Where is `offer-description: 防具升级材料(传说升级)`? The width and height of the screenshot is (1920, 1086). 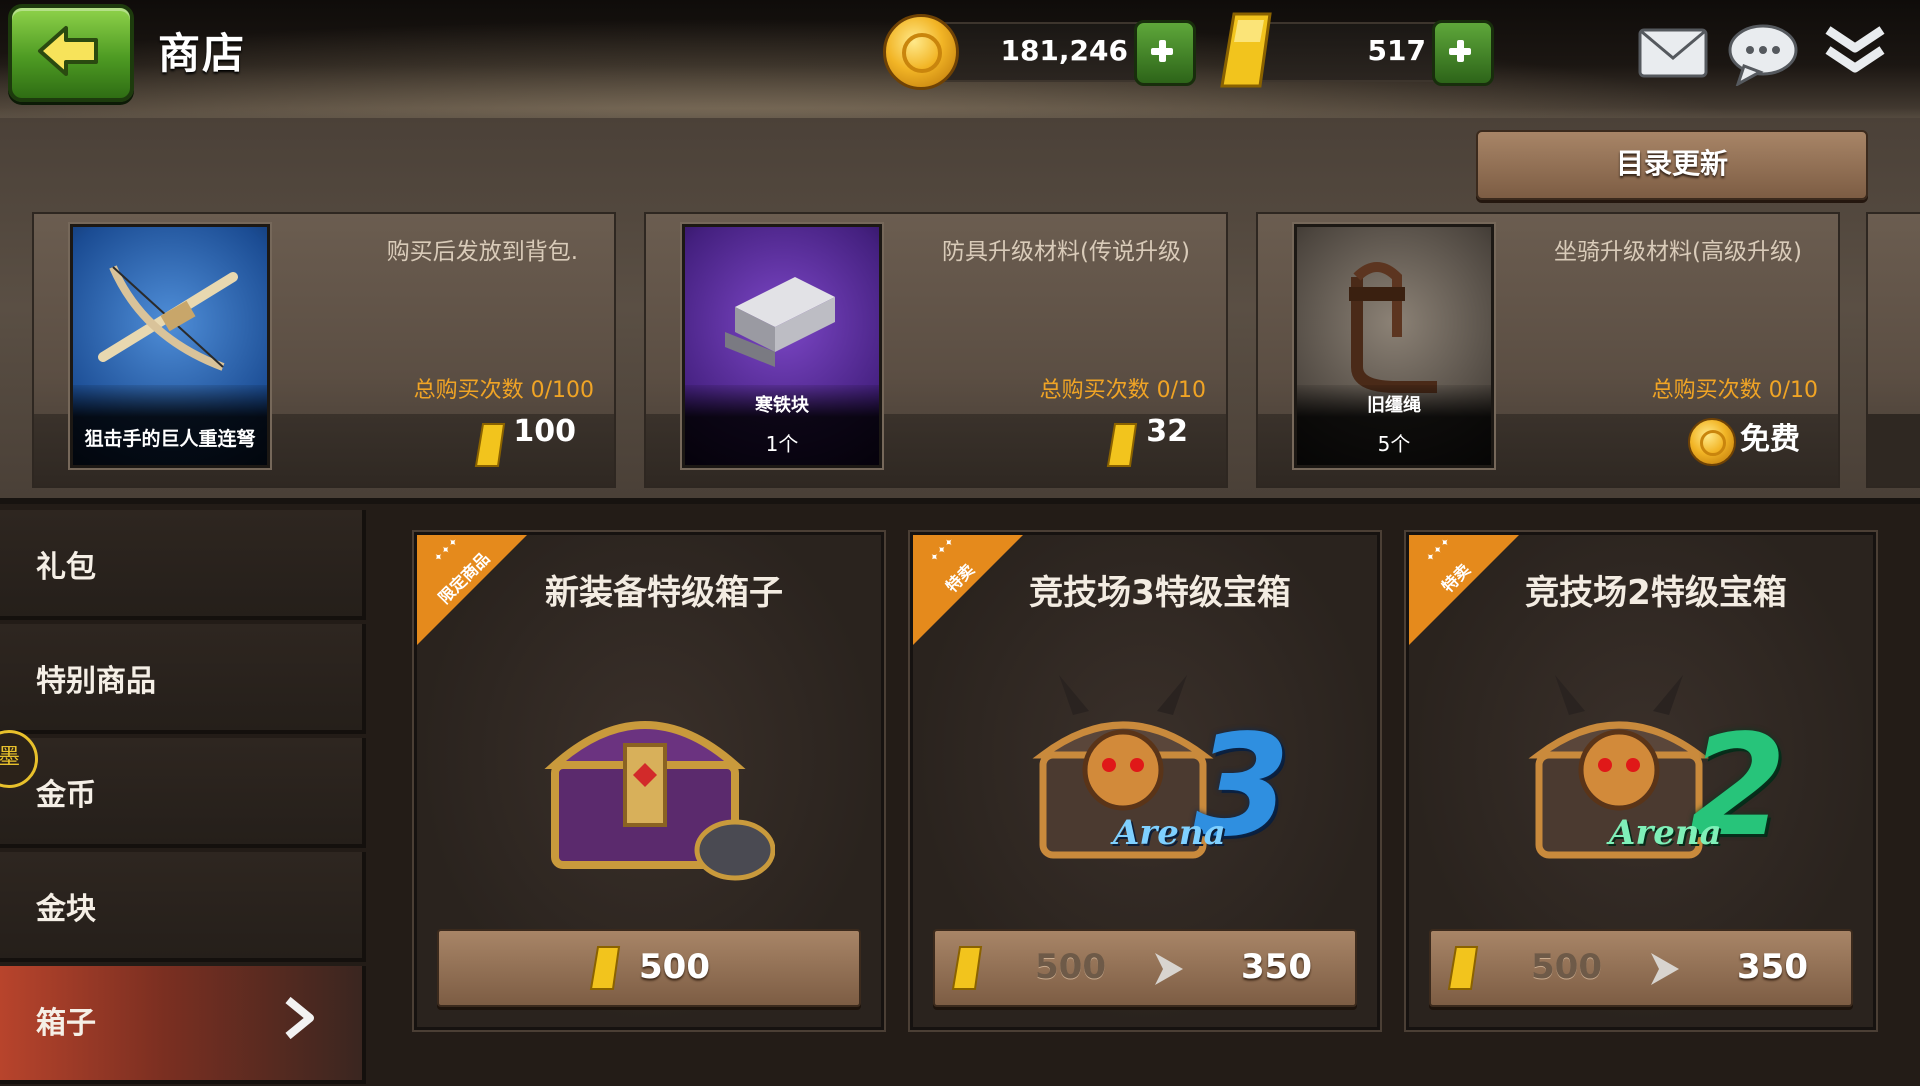
offer-description: 防具升级材料(传说升级) is located at coordinates (1066, 252).